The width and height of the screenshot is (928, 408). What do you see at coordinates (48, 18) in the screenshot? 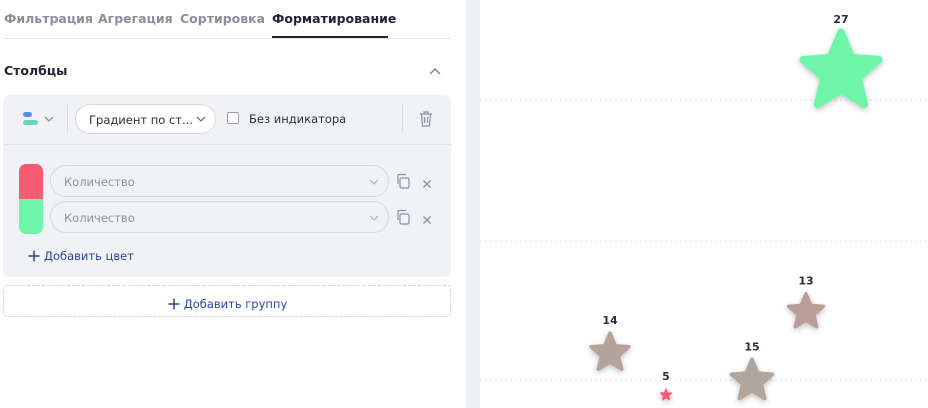
I see `tab-filtering: Фильтрация` at bounding box center [48, 18].